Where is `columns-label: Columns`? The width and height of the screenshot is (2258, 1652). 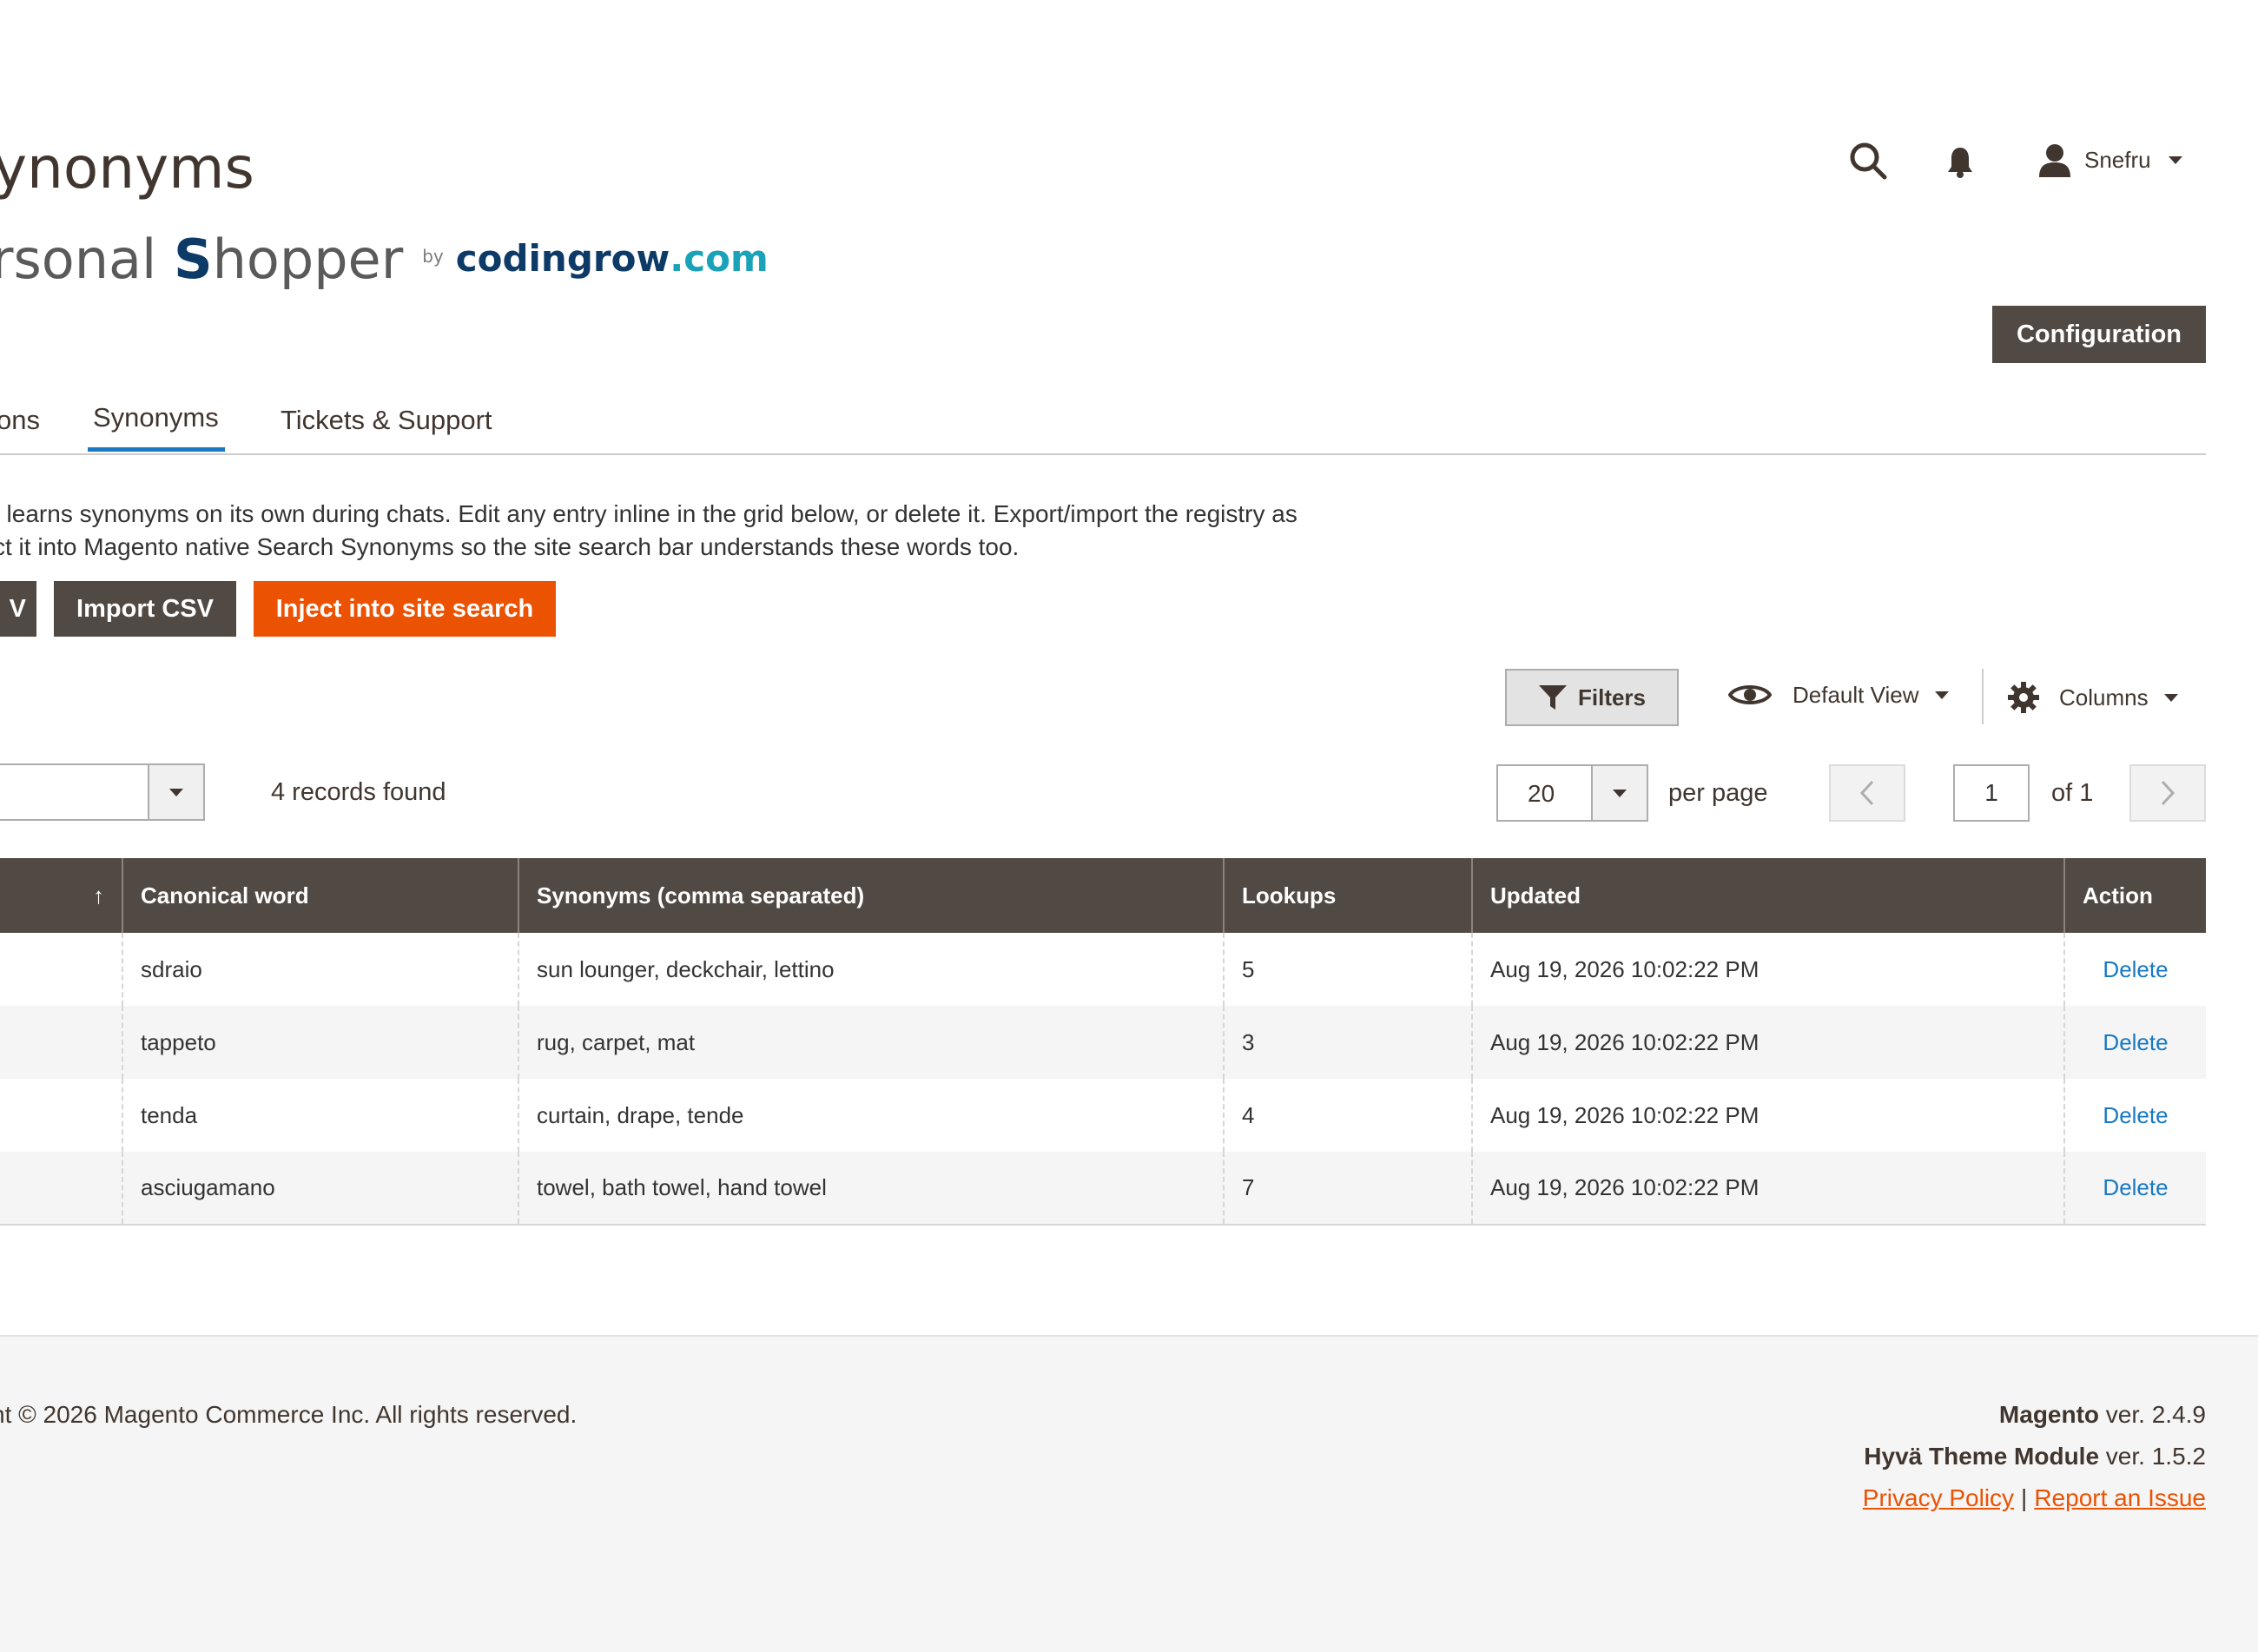
columns-label: Columns is located at coordinates (2104, 697).